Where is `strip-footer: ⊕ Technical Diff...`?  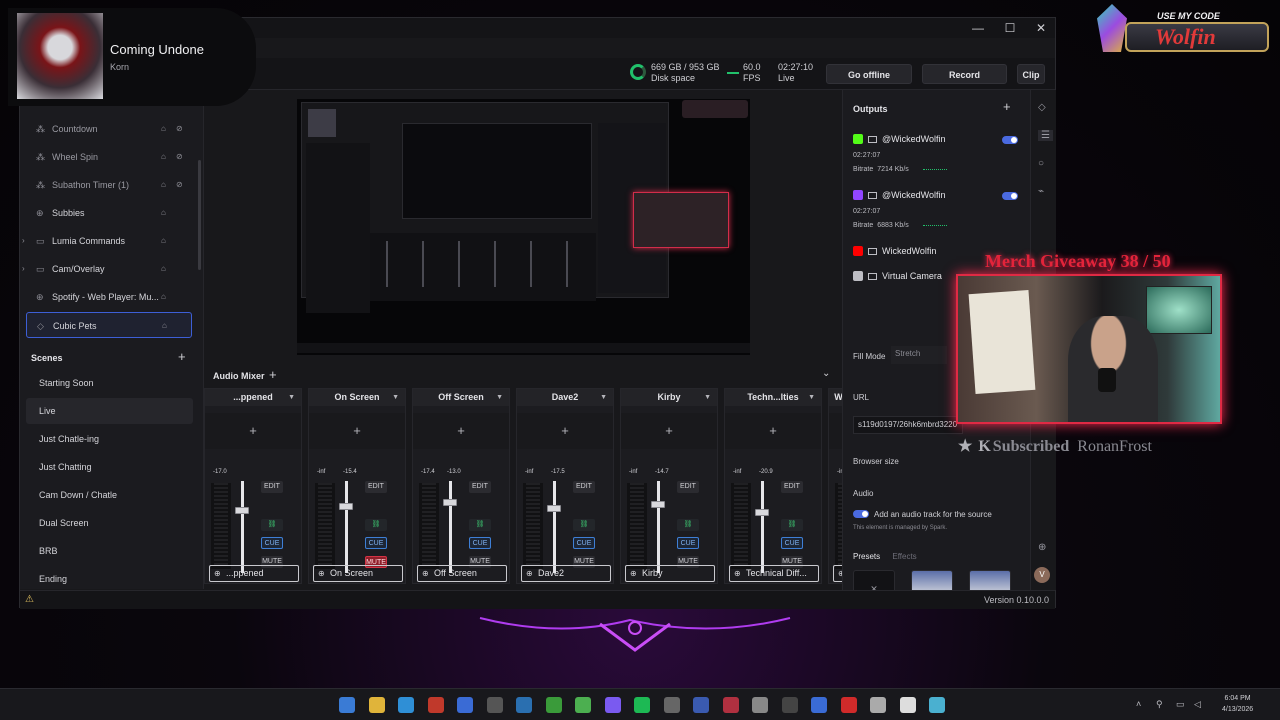
strip-footer: ⊕ Technical Diff... is located at coordinates (774, 573).